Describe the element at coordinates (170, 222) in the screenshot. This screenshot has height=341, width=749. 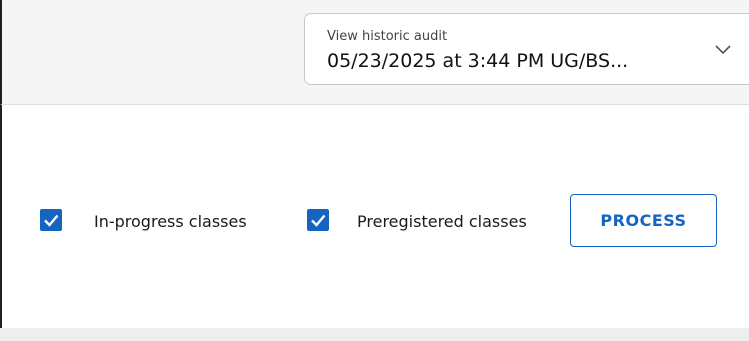
I see `in-progress-label: In-progress classes` at that location.